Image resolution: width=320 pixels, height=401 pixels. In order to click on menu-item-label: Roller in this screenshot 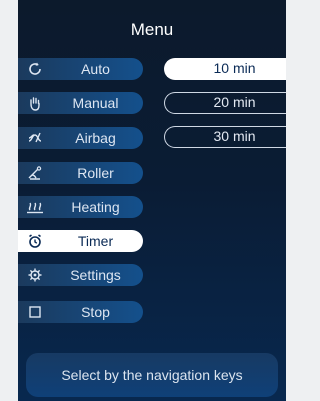, I will do `click(95, 173)`.